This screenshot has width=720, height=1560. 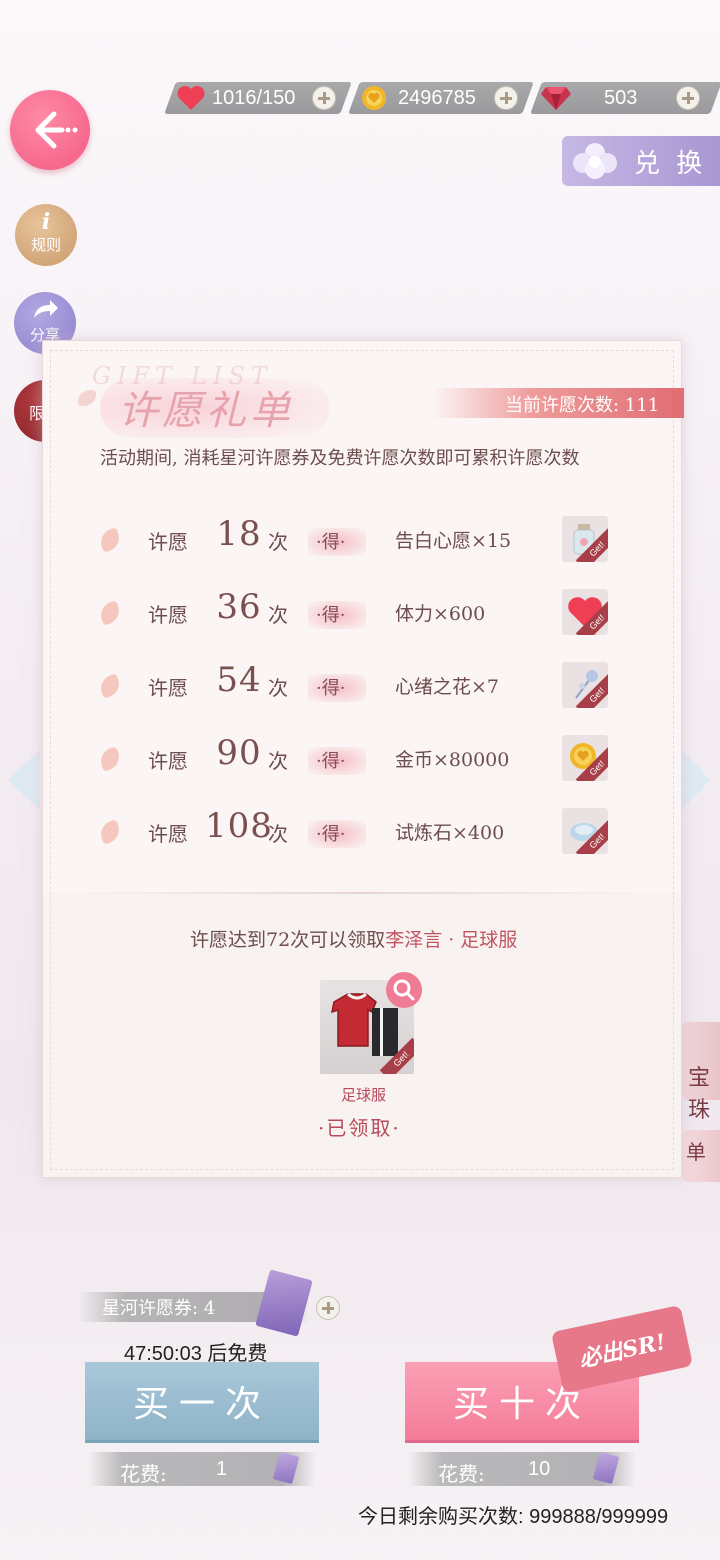 I want to click on add-diamond-button, so click(x=688, y=98).